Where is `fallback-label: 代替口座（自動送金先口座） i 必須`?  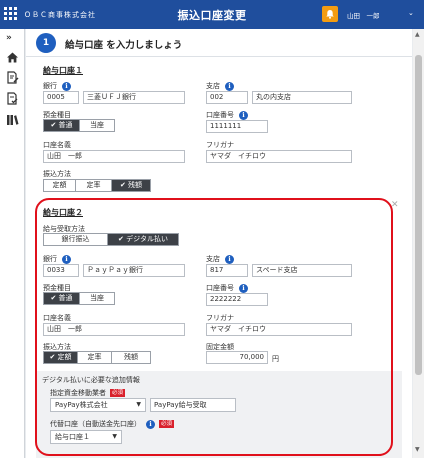
fallback-label: 代替口座（自動送金先口座） i 必須 is located at coordinates (112, 424).